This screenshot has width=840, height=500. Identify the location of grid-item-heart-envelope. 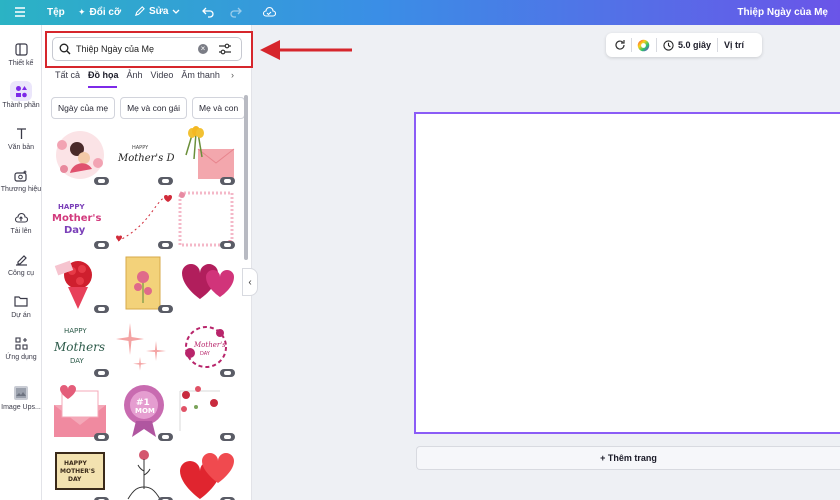
(80, 411).